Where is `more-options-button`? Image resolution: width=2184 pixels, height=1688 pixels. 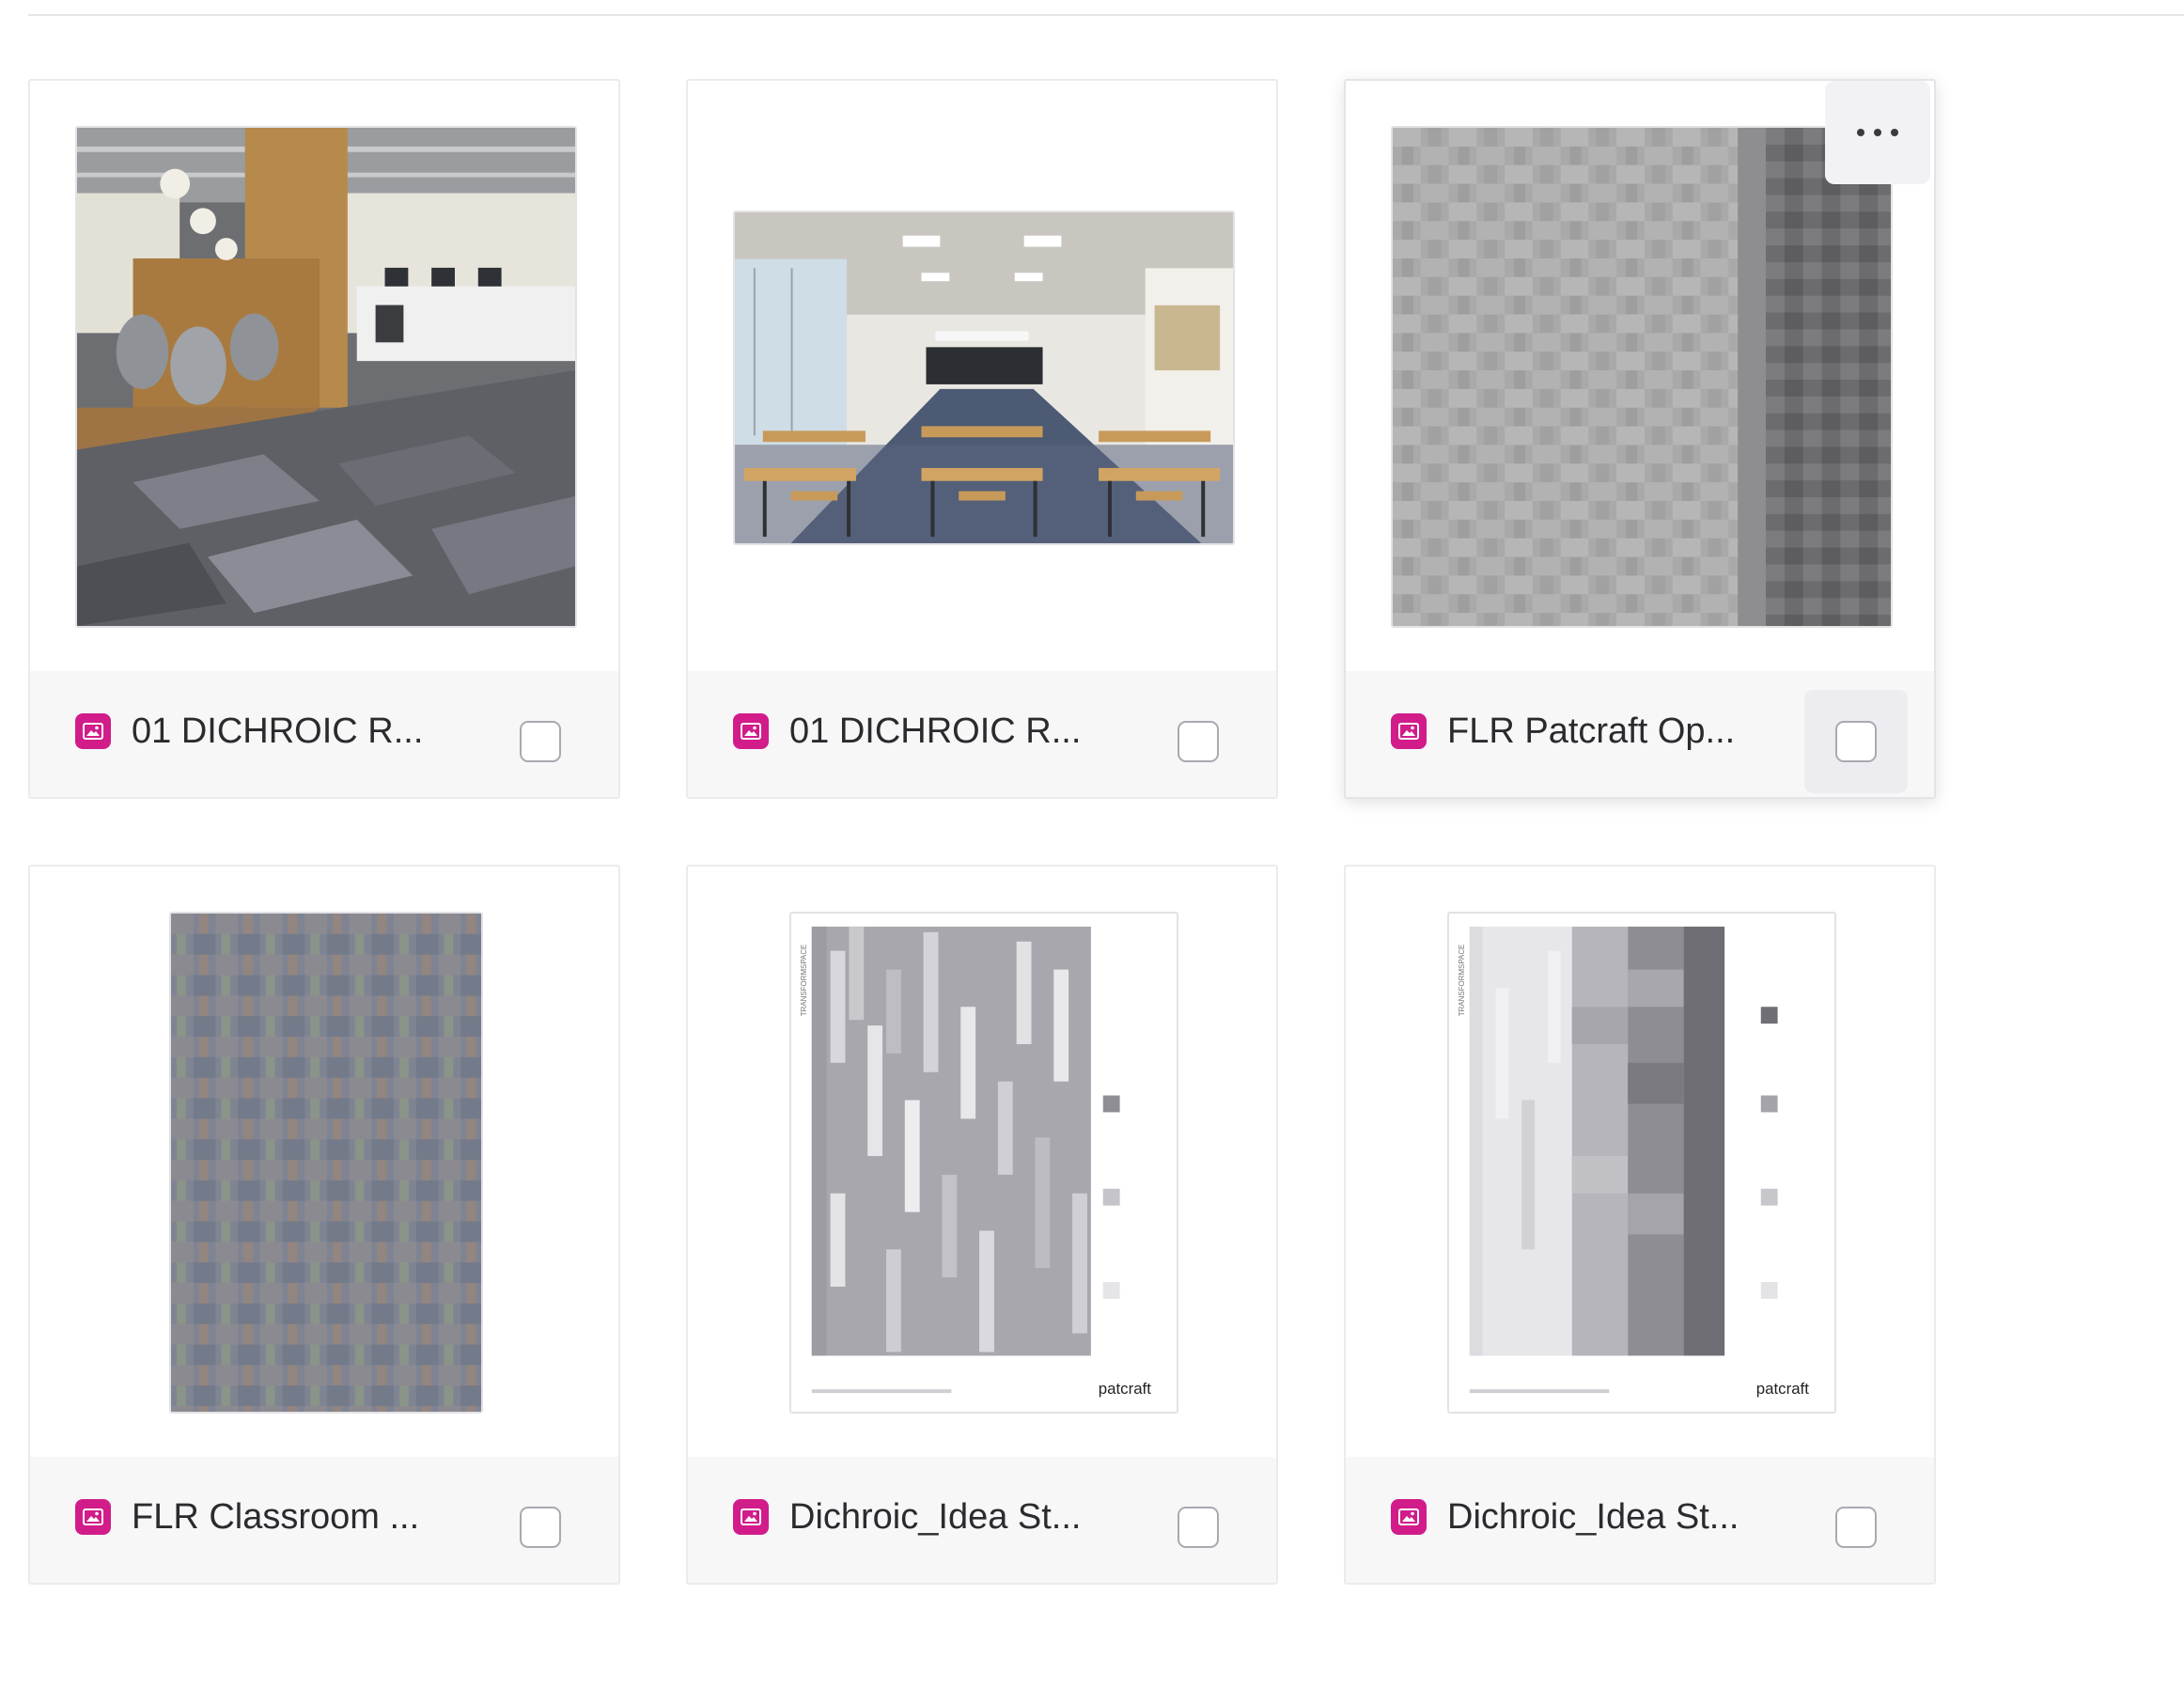
more-options-button is located at coordinates (1878, 132).